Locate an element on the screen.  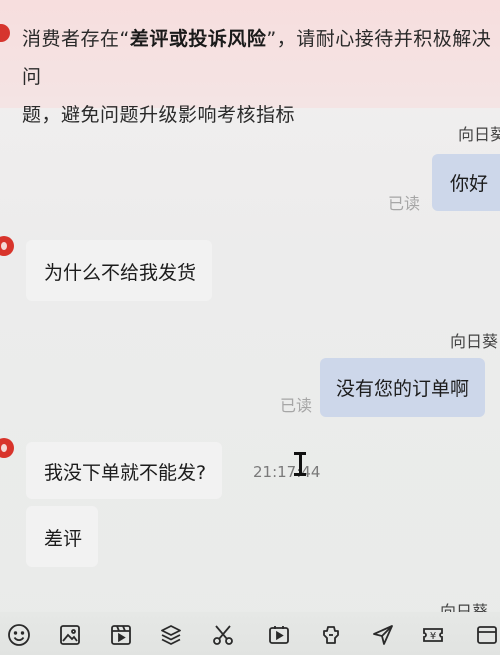
message-timestamp: 21:17:44 is located at coordinates (287, 472).